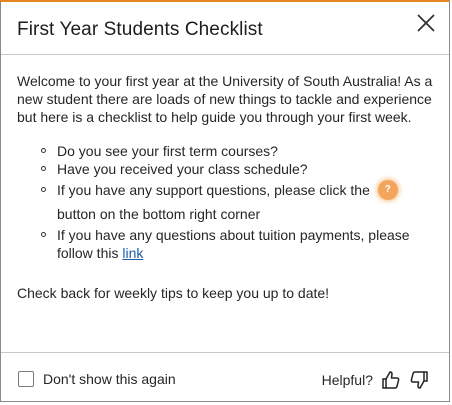 The width and height of the screenshot is (452, 405). I want to click on close-icon, so click(426, 23).